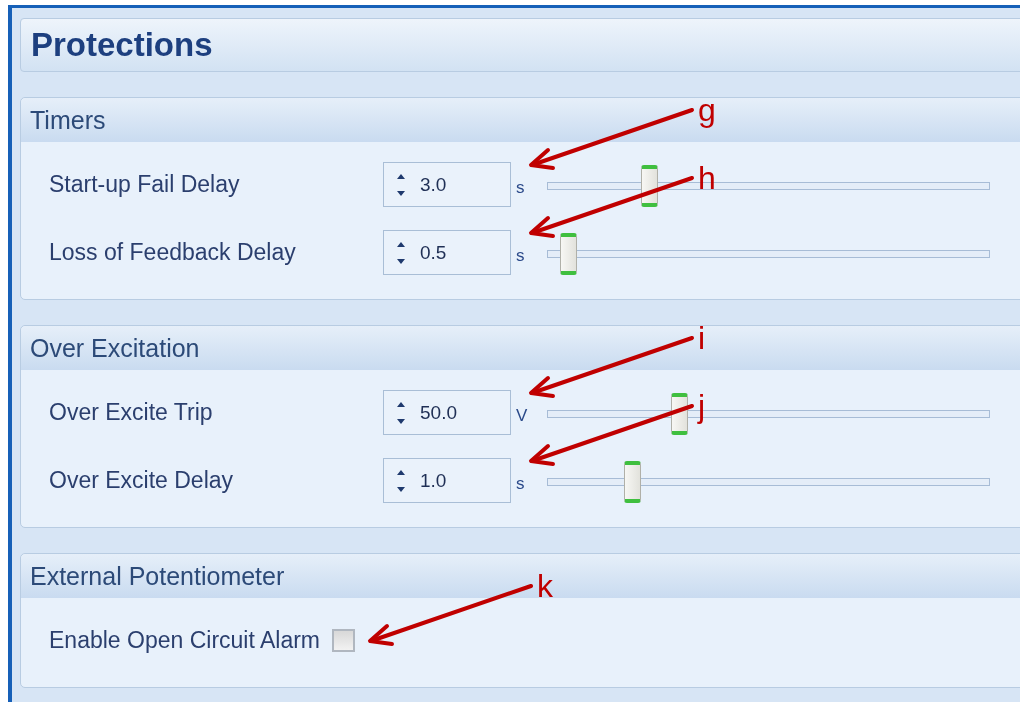 This screenshot has width=1020, height=702. What do you see at coordinates (707, 110) in the screenshot?
I see `callout-letter: g` at bounding box center [707, 110].